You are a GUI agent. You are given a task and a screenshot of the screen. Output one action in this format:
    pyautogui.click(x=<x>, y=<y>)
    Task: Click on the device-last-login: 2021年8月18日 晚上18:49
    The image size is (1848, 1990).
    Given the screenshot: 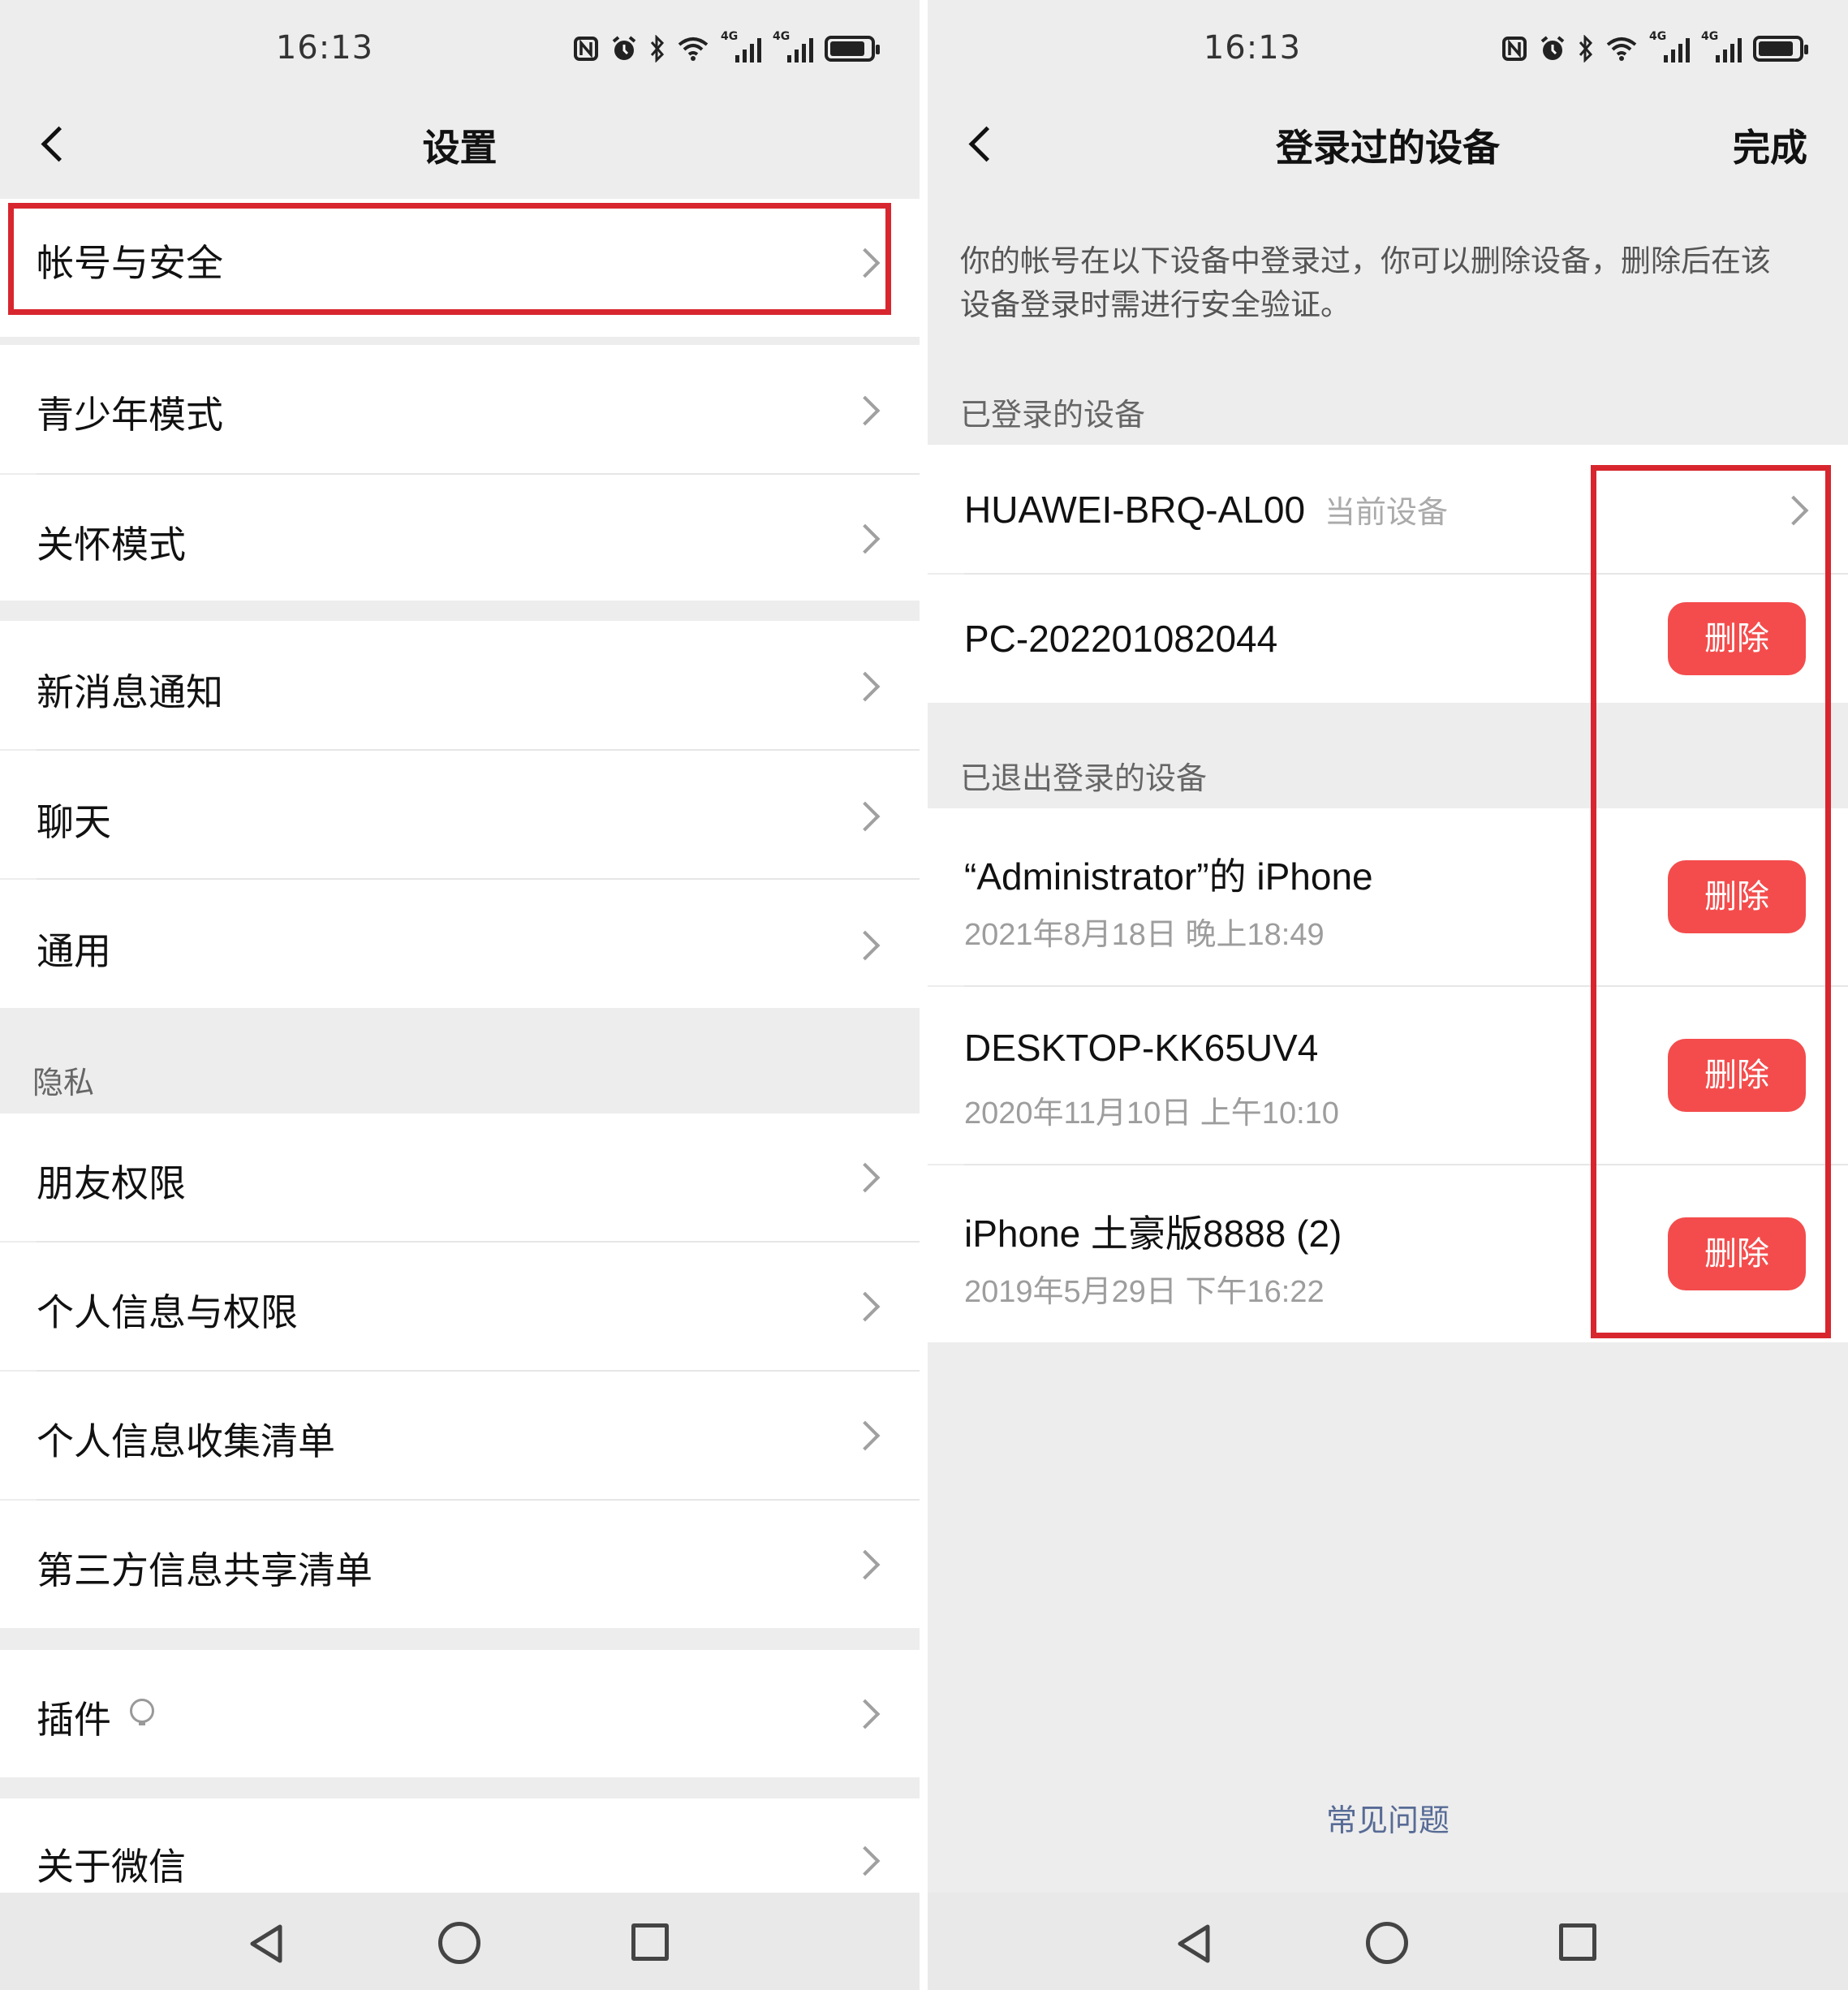 What is the action you would take?
    pyautogui.click(x=1144, y=935)
    